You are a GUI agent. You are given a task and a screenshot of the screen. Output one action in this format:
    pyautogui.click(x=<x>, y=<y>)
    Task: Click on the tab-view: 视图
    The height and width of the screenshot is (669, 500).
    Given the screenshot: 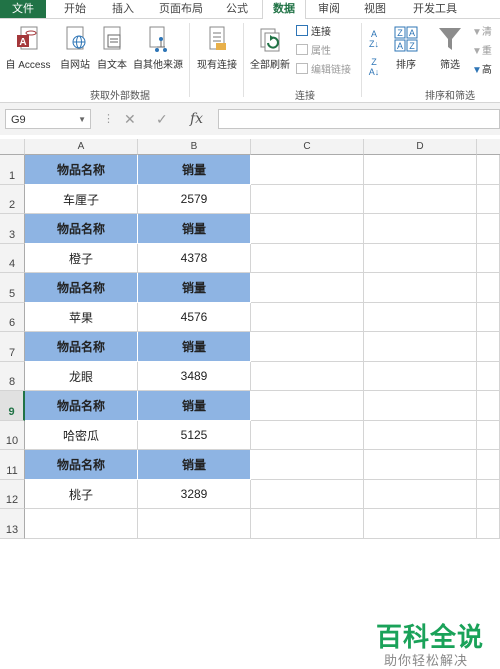 What is the action you would take?
    pyautogui.click(x=375, y=9)
    